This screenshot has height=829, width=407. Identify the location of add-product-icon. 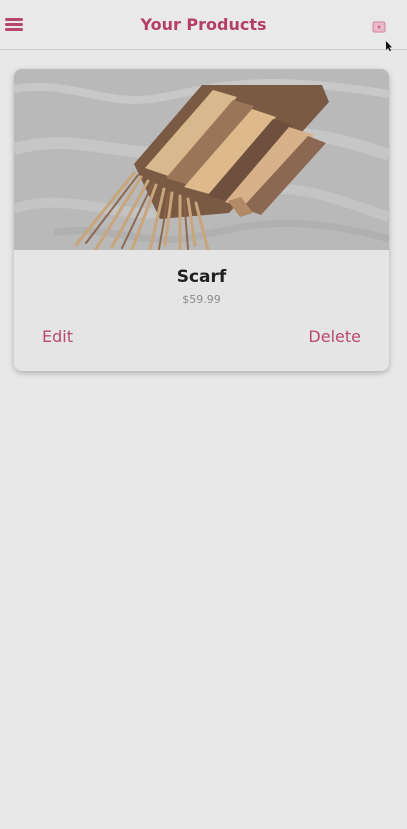
(379, 27).